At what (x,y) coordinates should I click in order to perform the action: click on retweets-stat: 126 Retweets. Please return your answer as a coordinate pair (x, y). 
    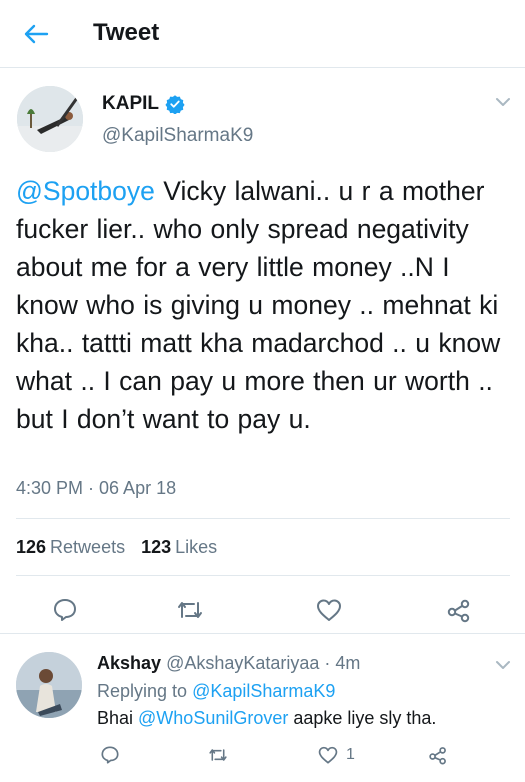
    Looking at the image, I should click on (70, 547).